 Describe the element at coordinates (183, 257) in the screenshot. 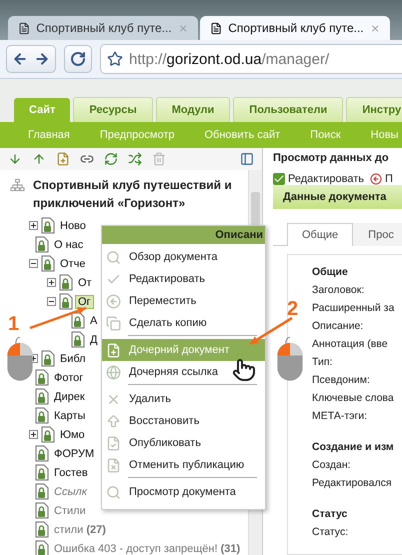

I see `menu-item: Обзор документа` at that location.